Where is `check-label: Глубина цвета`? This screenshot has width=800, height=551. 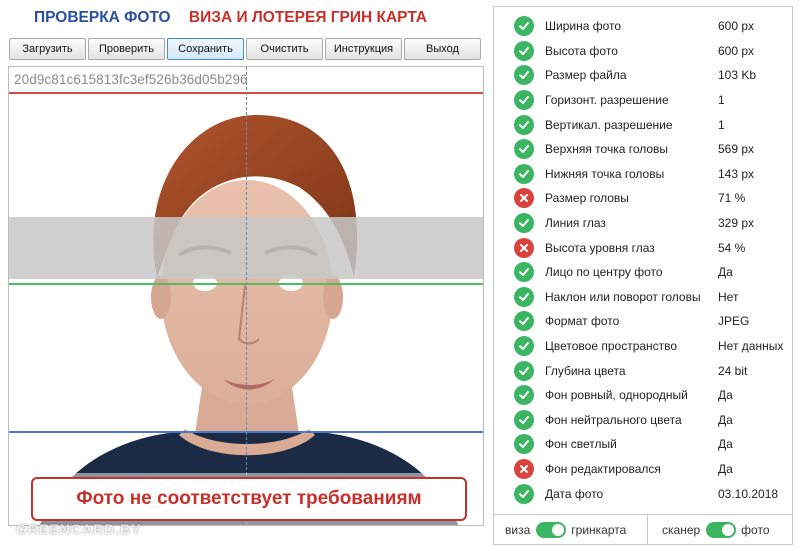
check-label: Глубина цвета is located at coordinates (585, 370).